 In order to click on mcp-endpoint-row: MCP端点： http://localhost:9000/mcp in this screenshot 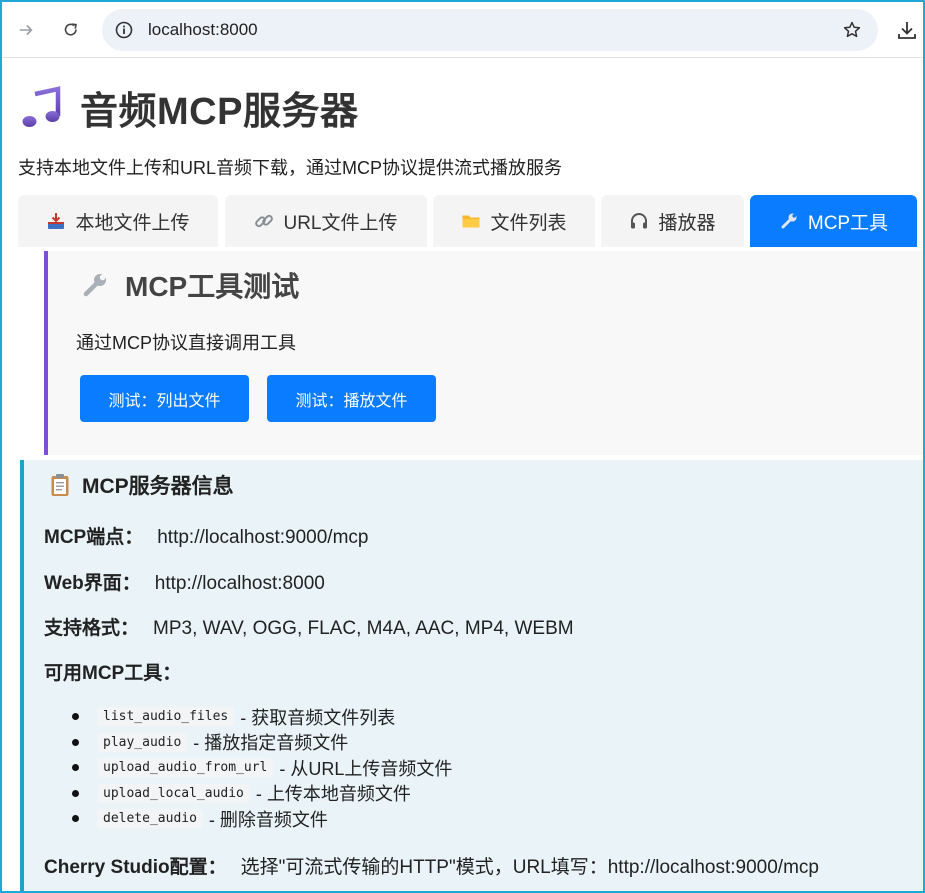, I will do `click(206, 535)`.